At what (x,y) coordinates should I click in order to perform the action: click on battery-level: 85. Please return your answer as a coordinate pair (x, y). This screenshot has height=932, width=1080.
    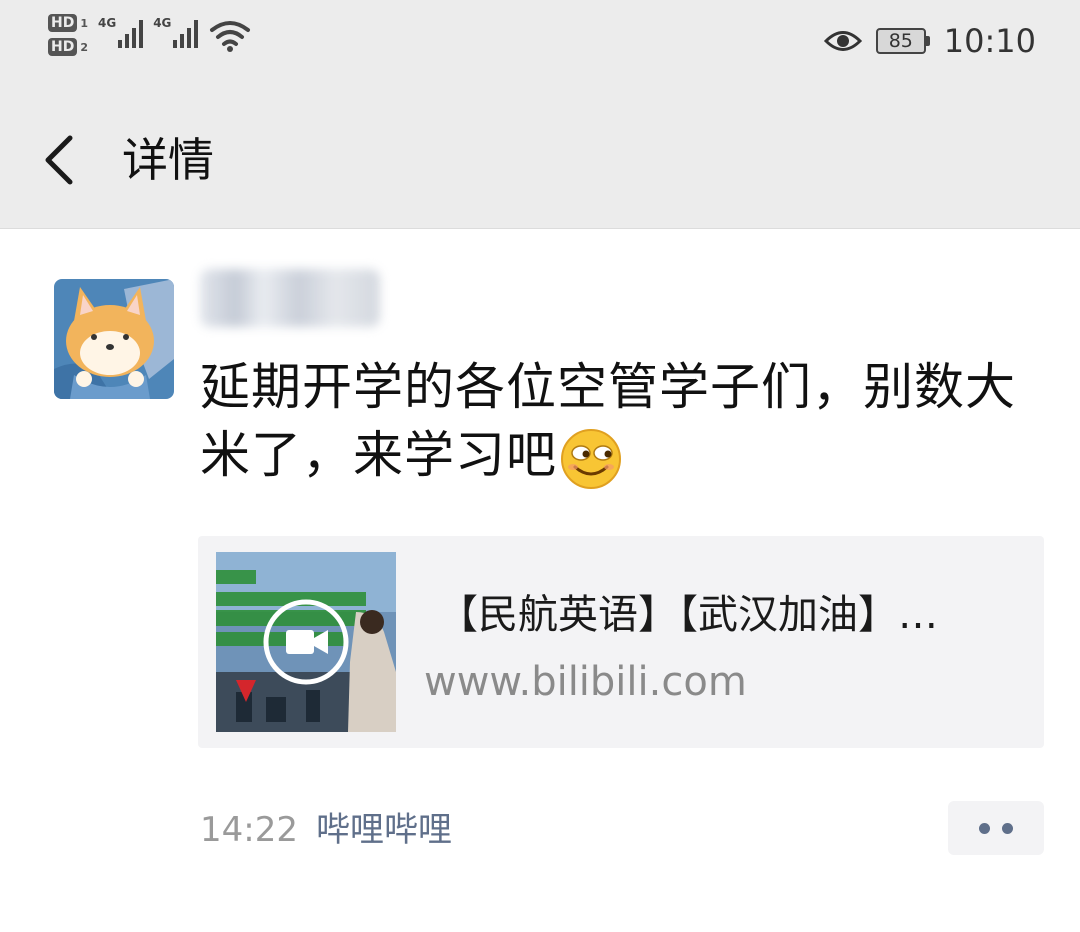
    Looking at the image, I should click on (900, 41).